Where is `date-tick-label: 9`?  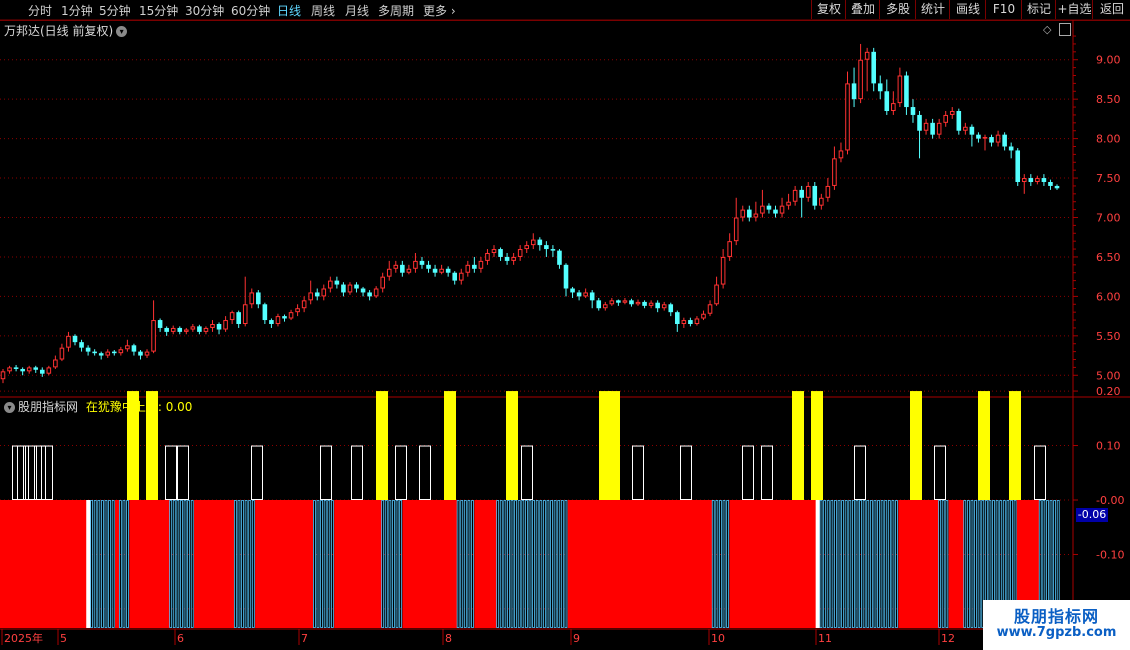
date-tick-label: 9 is located at coordinates (576, 638).